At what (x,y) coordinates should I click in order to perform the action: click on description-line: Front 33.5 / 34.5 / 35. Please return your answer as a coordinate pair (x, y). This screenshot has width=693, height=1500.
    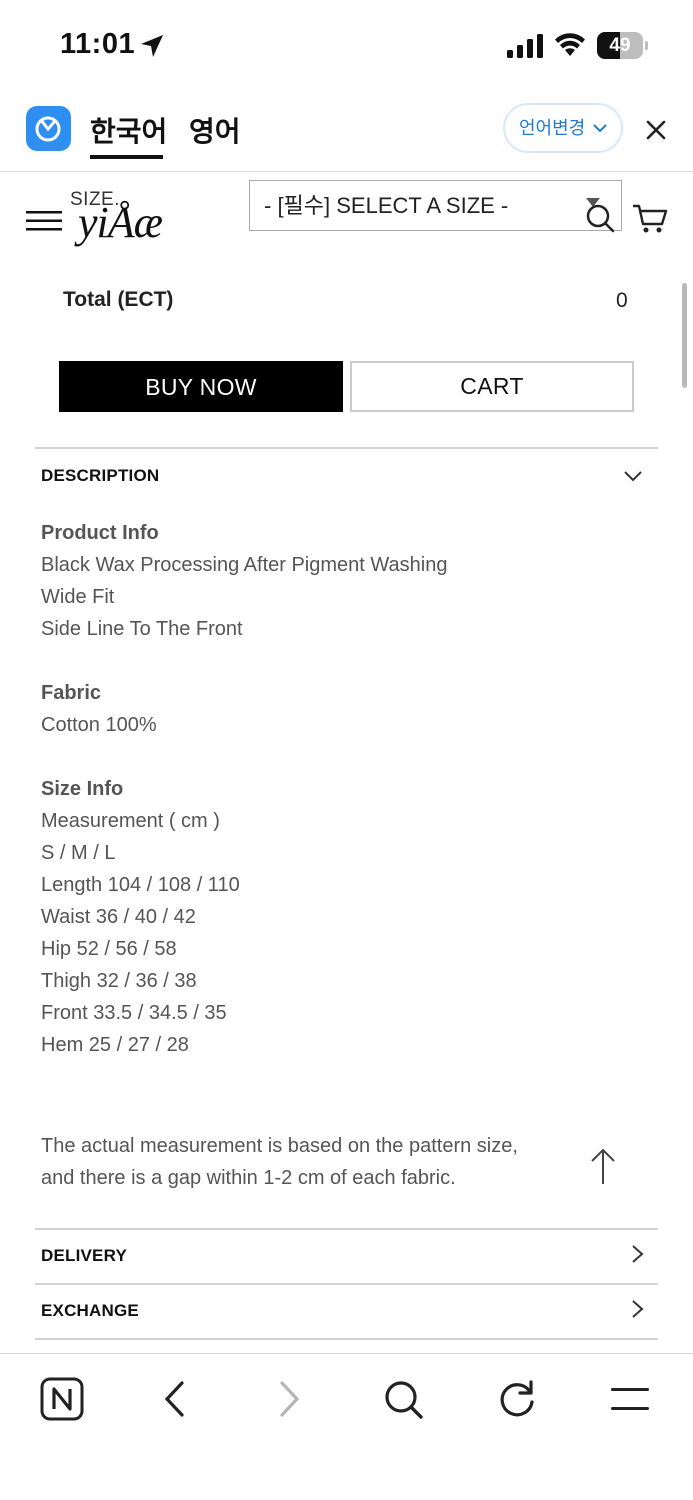
    Looking at the image, I should click on (134, 1013).